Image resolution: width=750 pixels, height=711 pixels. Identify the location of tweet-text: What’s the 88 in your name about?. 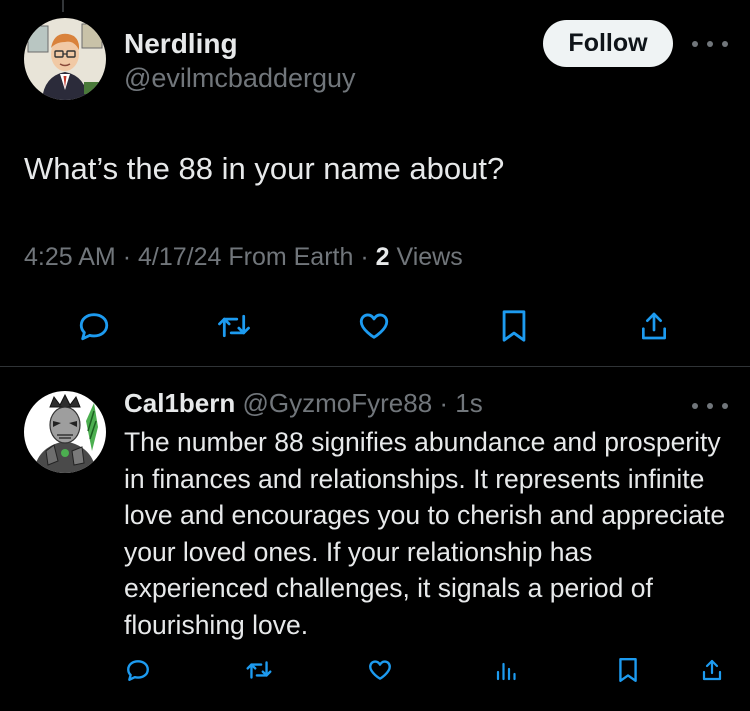
(264, 168).